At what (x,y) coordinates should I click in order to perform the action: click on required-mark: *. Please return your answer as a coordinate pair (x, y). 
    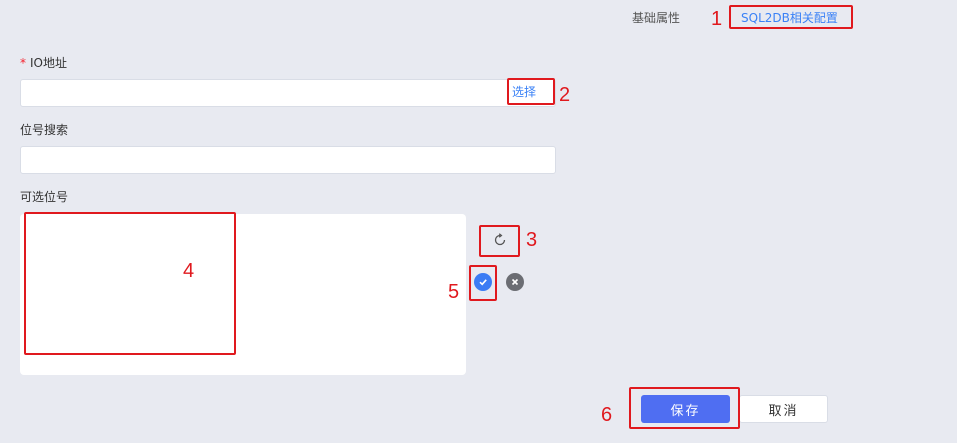
    Looking at the image, I should click on (23, 63).